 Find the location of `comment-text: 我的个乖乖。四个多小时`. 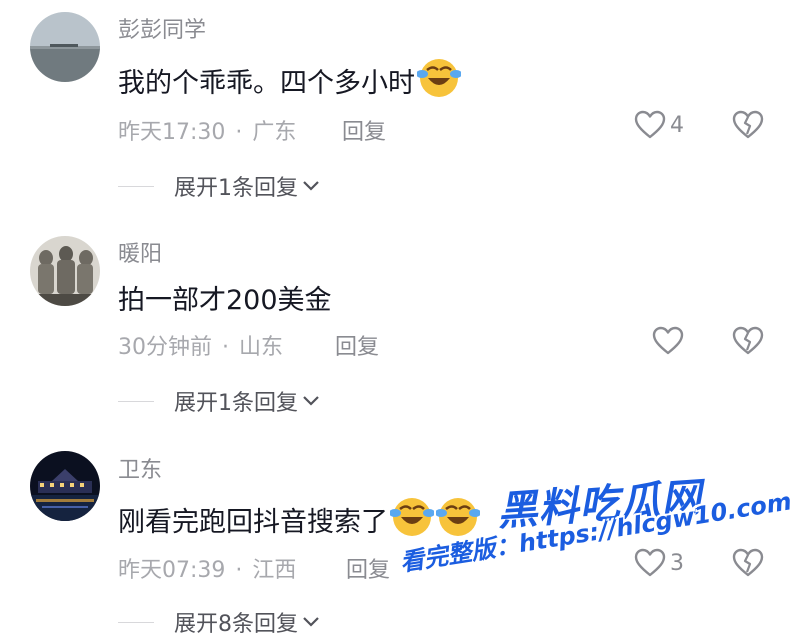

comment-text: 我的个乖乖。四个多小时 is located at coordinates (289, 78).